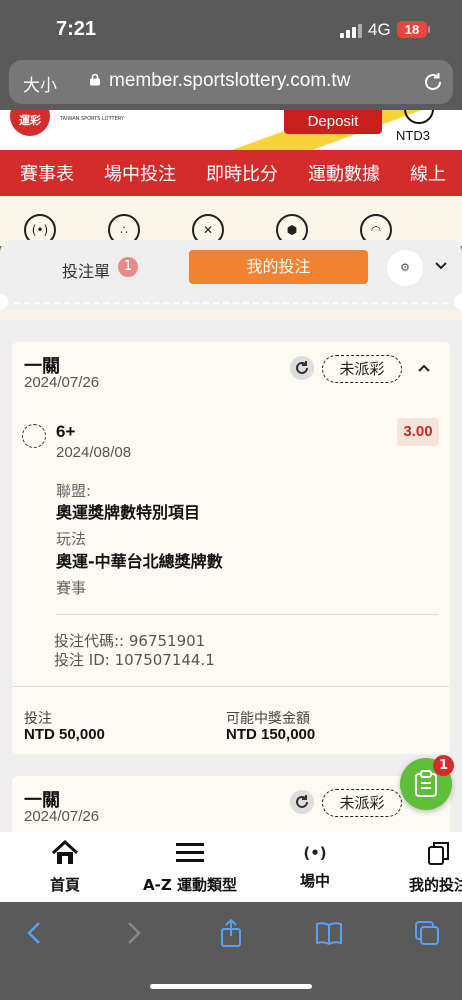  I want to click on payout-label: 可能中獎金額, so click(268, 719).